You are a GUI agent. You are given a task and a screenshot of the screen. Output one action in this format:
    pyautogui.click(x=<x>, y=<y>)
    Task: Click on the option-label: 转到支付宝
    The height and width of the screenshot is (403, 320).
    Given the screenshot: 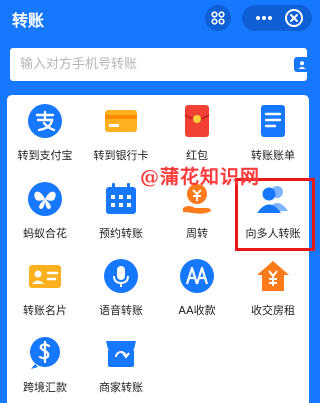 What is the action you would take?
    pyautogui.click(x=45, y=155)
    